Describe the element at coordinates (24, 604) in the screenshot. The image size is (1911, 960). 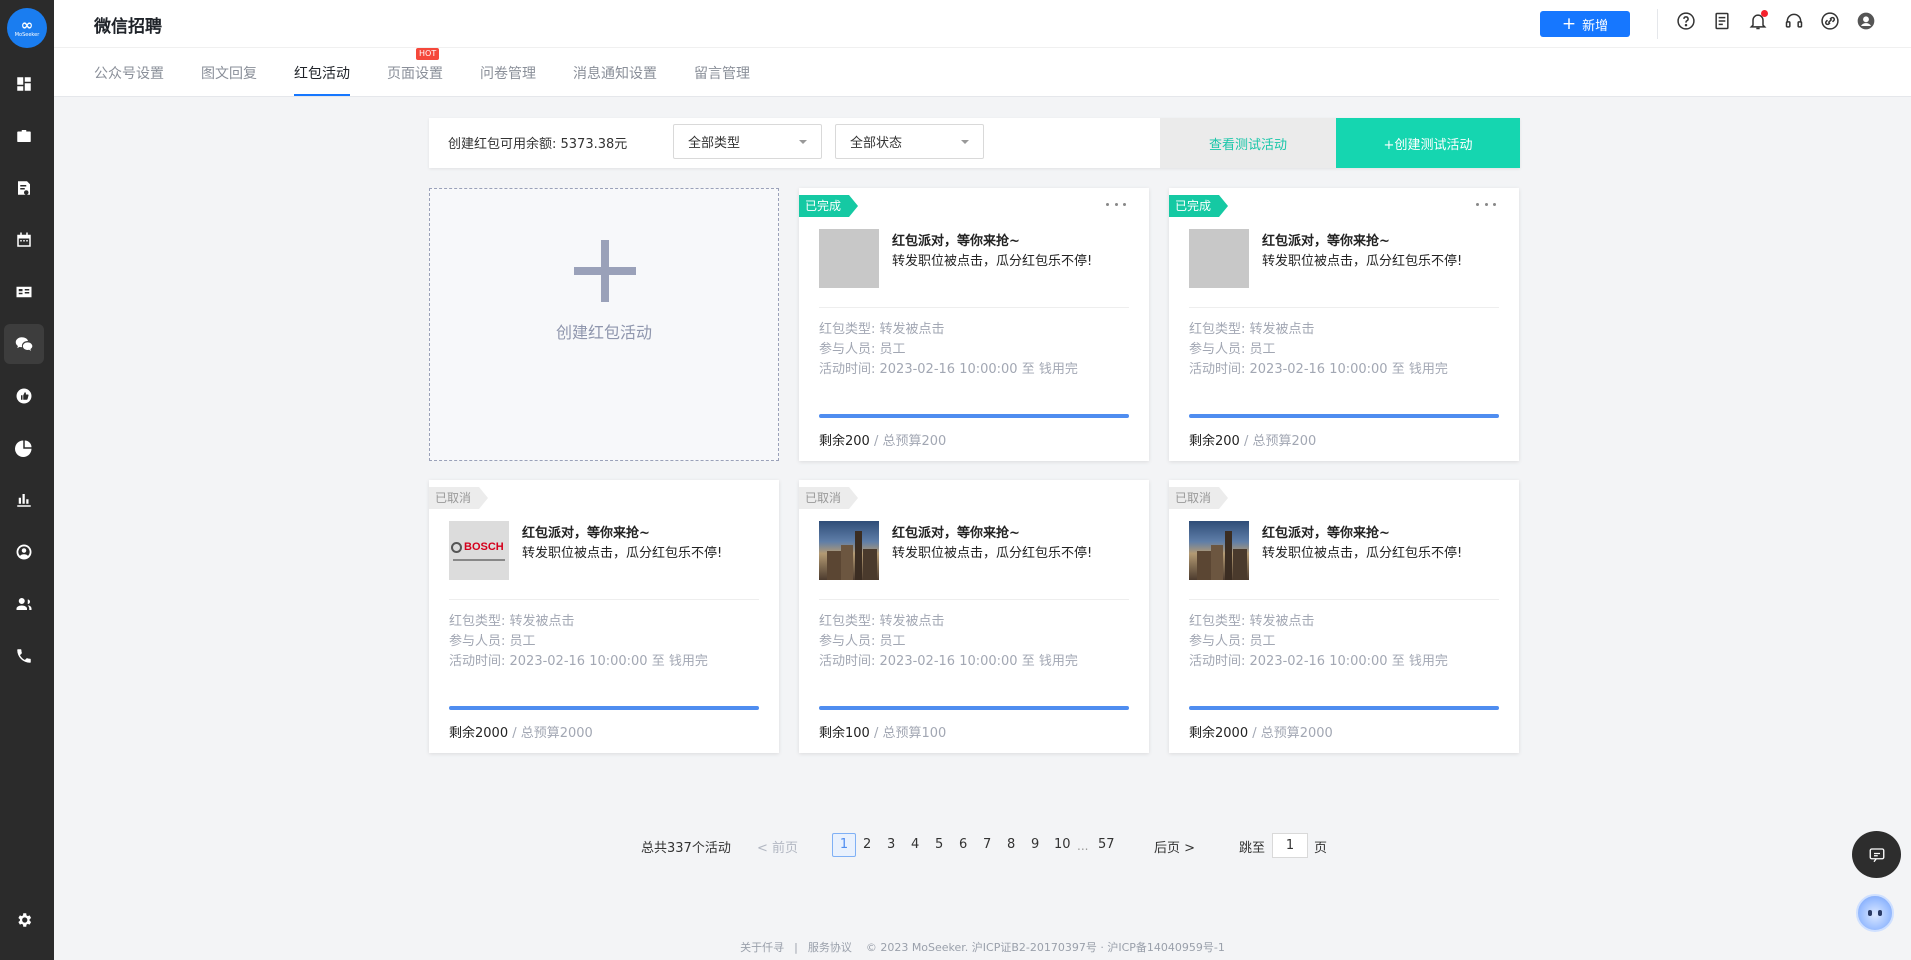
I see `team-icon` at that location.